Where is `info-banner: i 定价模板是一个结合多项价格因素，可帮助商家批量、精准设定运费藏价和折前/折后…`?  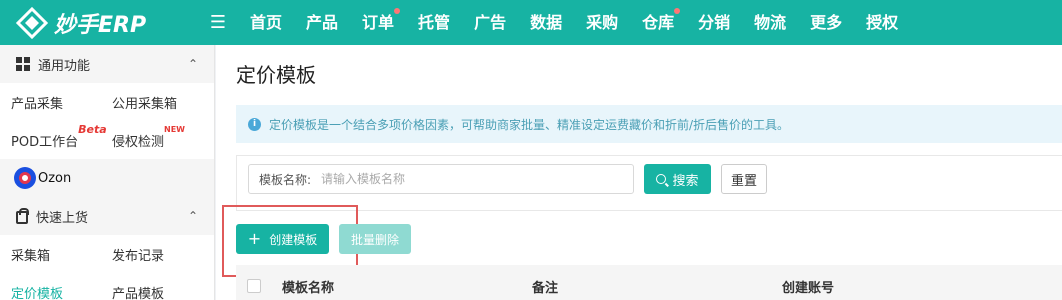
info-banner: i 定价模板是一个结合多项价格因素，可帮助商家批量、精准设定运费藏价和折前/折后… is located at coordinates (649, 124).